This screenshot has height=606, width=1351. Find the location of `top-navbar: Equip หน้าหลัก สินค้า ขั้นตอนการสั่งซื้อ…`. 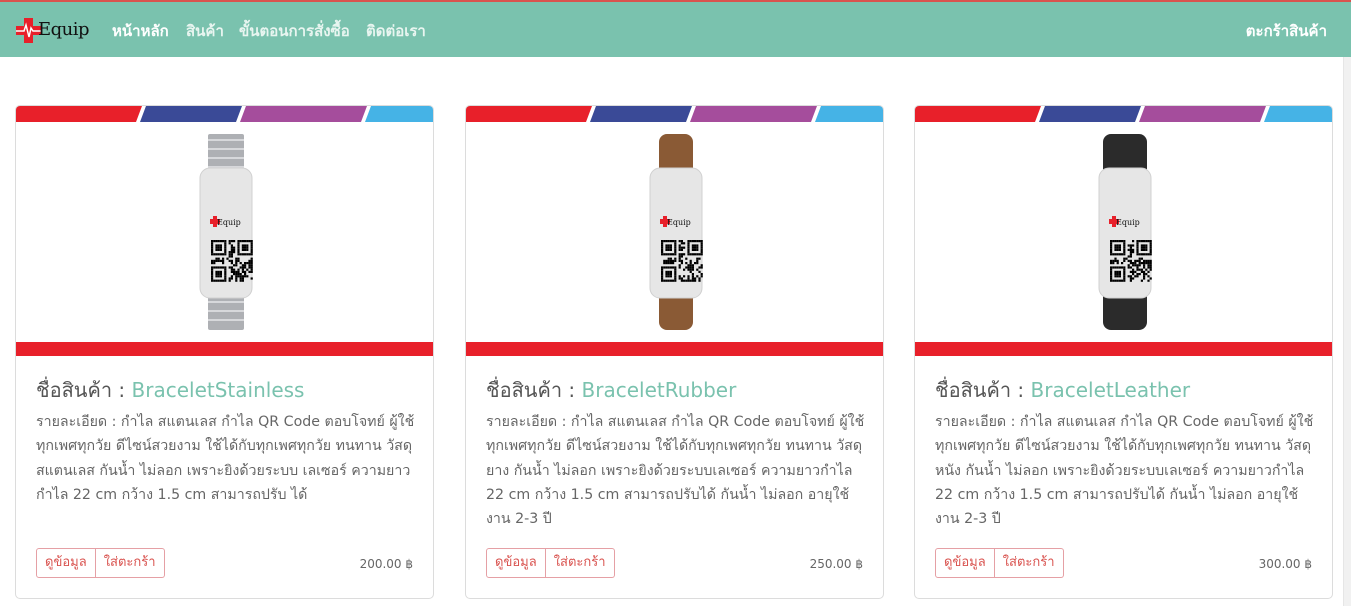

top-navbar: Equip หน้าหลัก สินค้า ขั้นตอนการสั่งซื้อ… is located at coordinates (675, 28).